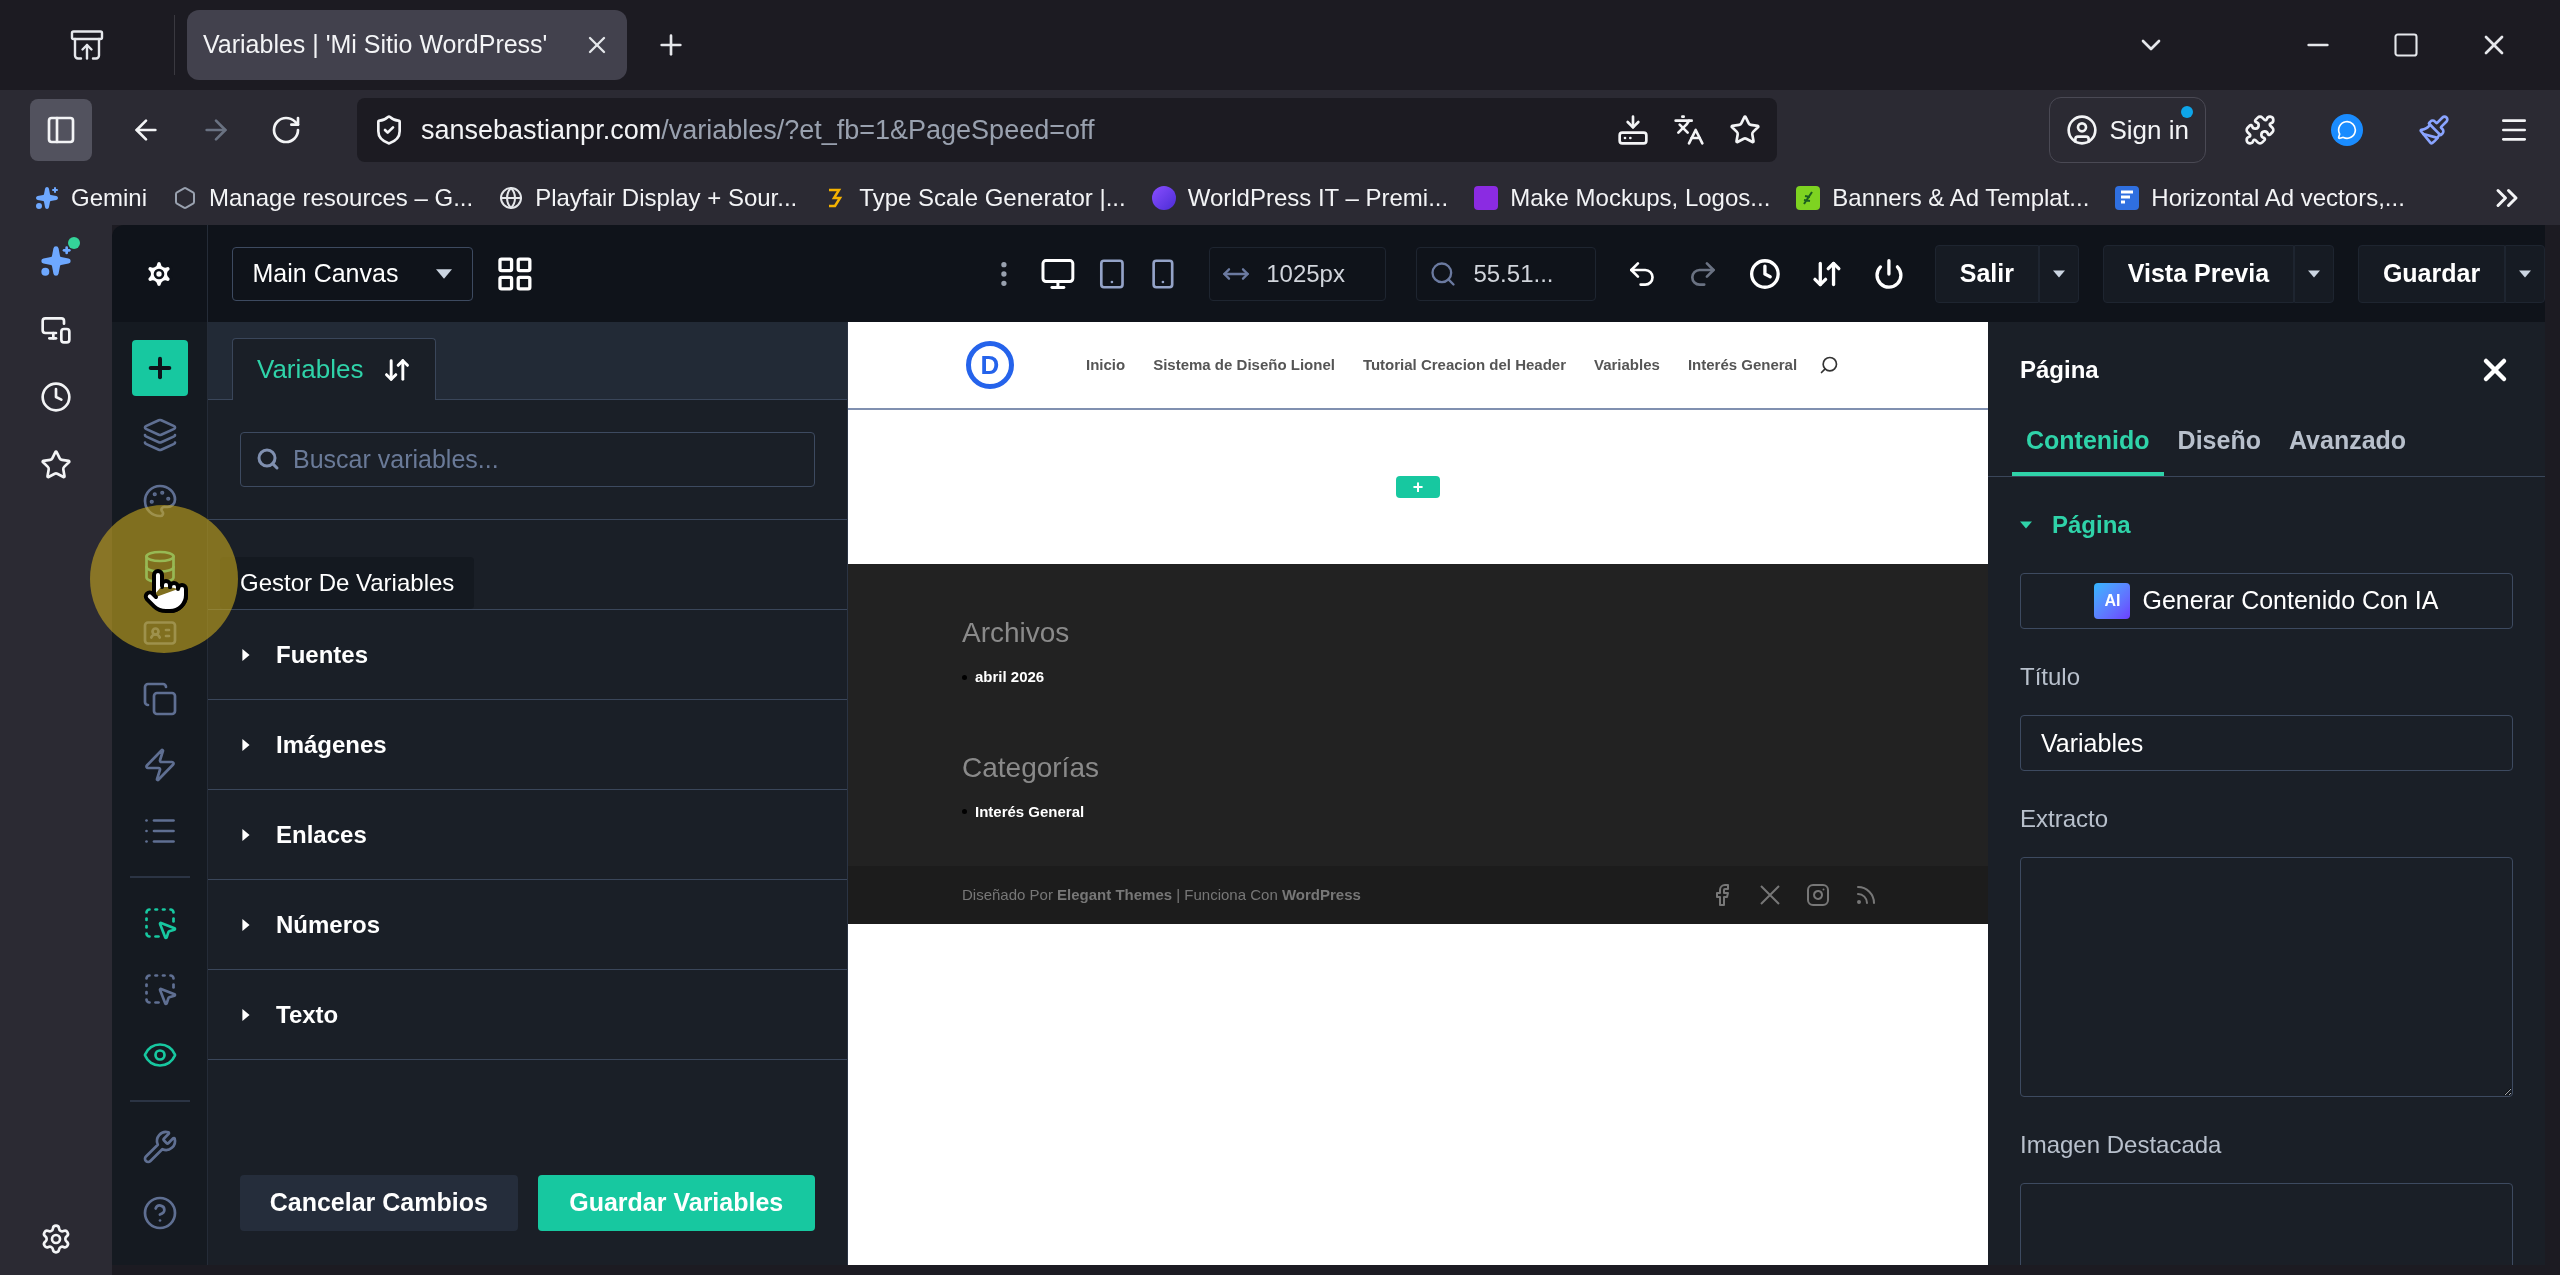  What do you see at coordinates (2266, 525) in the screenshot?
I see `section-header: Página` at bounding box center [2266, 525].